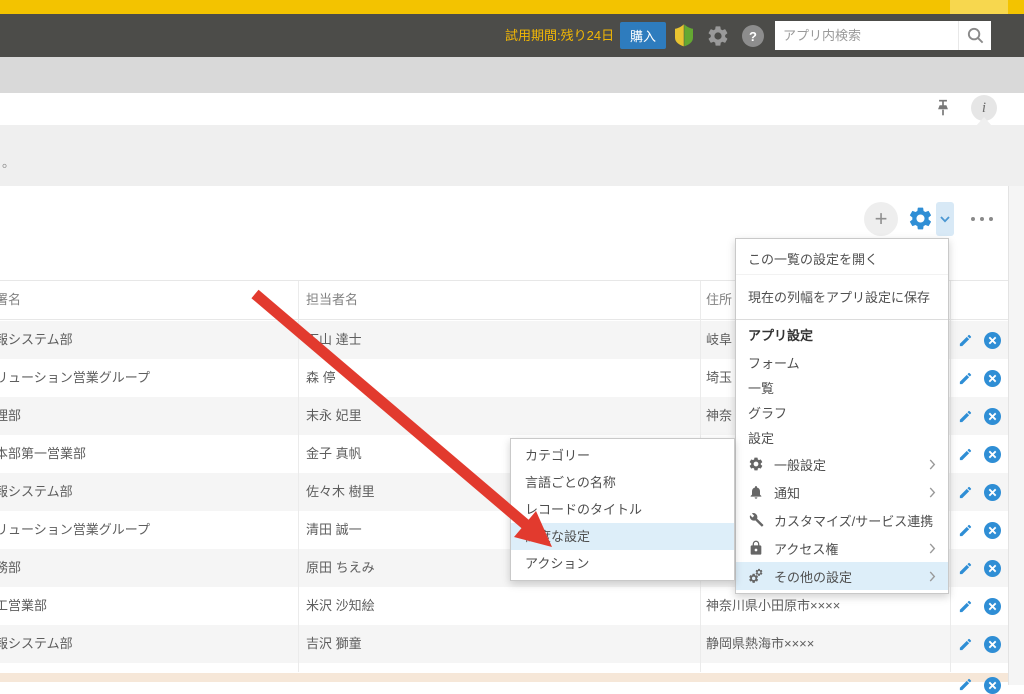 Image resolution: width=1024 pixels, height=694 pixels. What do you see at coordinates (945, 219) in the screenshot?
I see `settings-menu-caret` at bounding box center [945, 219].